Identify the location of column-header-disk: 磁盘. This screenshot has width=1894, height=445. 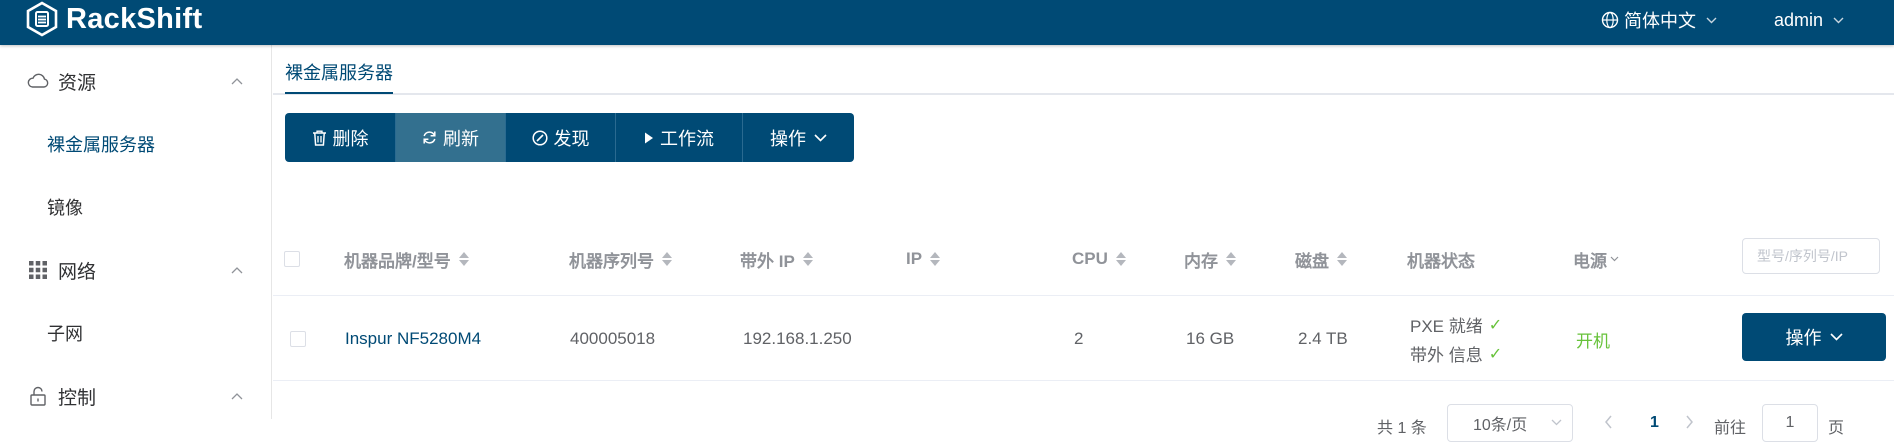
(1321, 259).